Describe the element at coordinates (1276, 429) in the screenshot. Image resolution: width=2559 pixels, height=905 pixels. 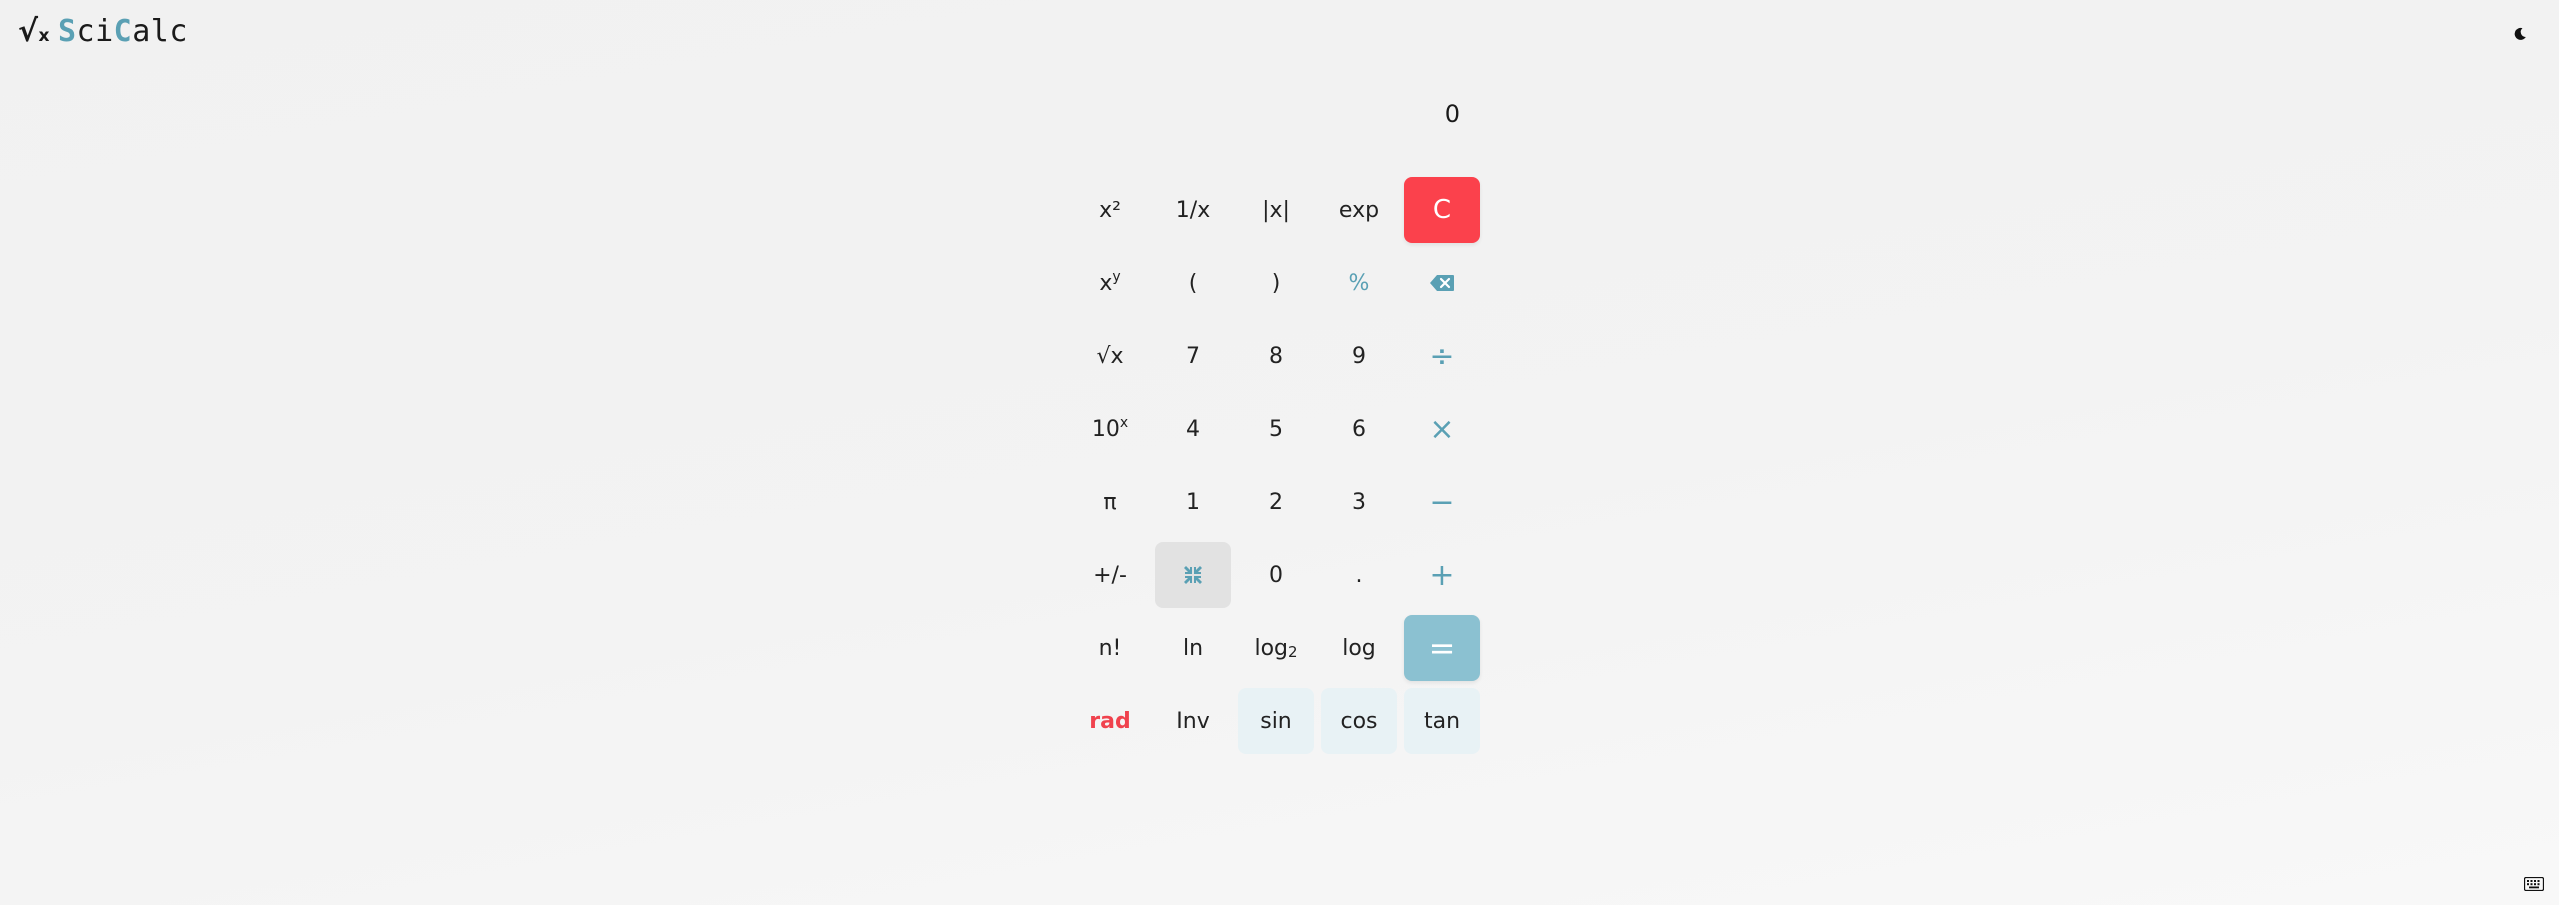
I see `digit-5-button: 5` at that location.